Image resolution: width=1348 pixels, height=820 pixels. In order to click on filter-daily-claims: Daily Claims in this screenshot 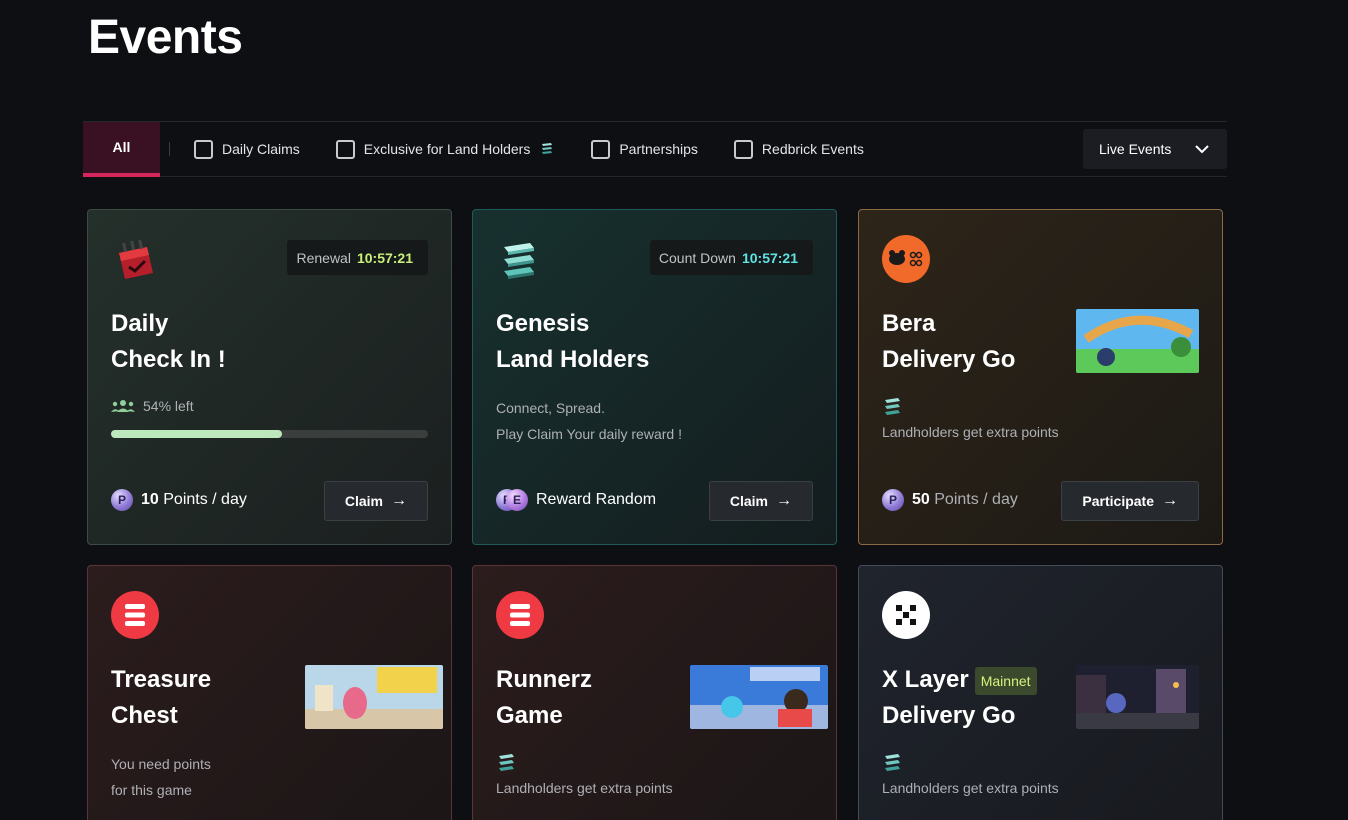, I will do `click(247, 149)`.